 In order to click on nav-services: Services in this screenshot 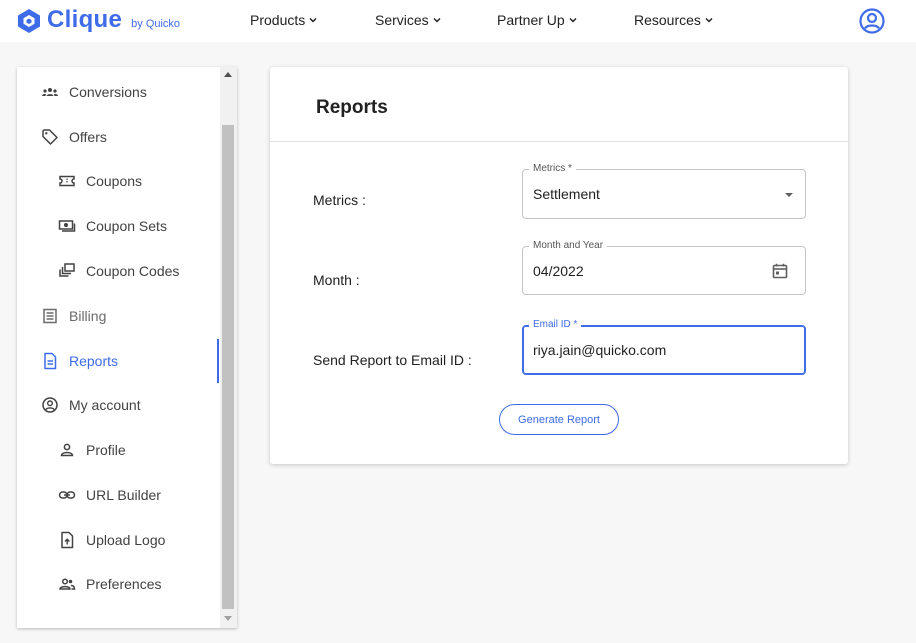, I will do `click(408, 20)`.